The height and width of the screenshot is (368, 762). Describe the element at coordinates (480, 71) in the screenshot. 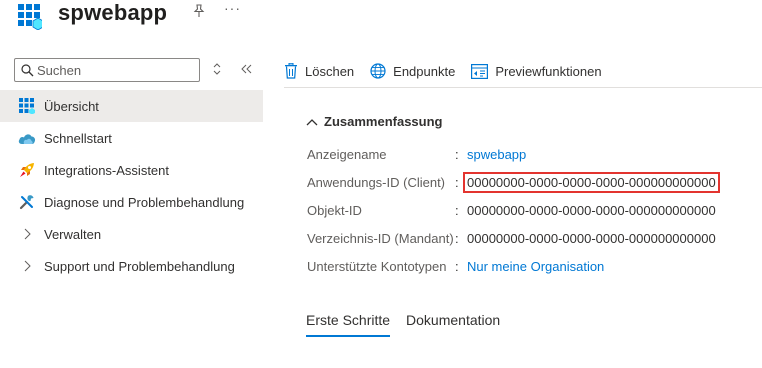

I see `preview-features-icon` at that location.